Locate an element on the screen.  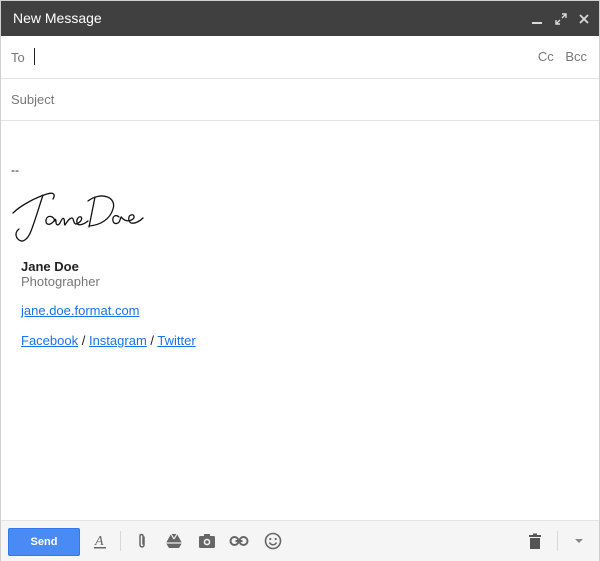
minimize-icon is located at coordinates (537, 18).